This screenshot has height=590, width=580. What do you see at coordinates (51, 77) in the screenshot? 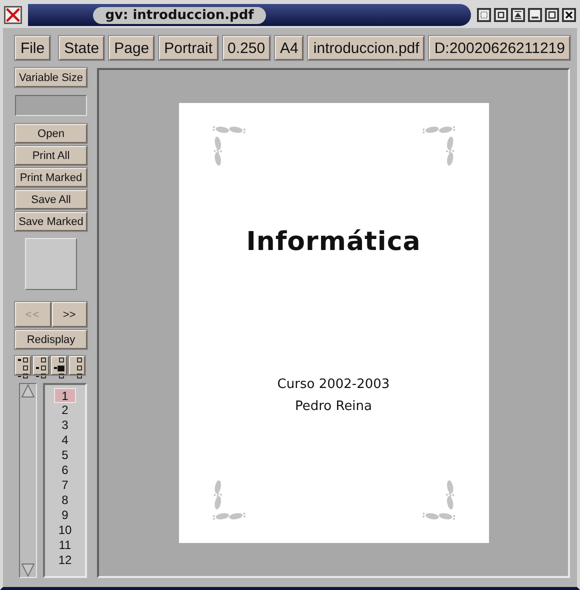
I see `variable-size-button: Variable Size` at bounding box center [51, 77].